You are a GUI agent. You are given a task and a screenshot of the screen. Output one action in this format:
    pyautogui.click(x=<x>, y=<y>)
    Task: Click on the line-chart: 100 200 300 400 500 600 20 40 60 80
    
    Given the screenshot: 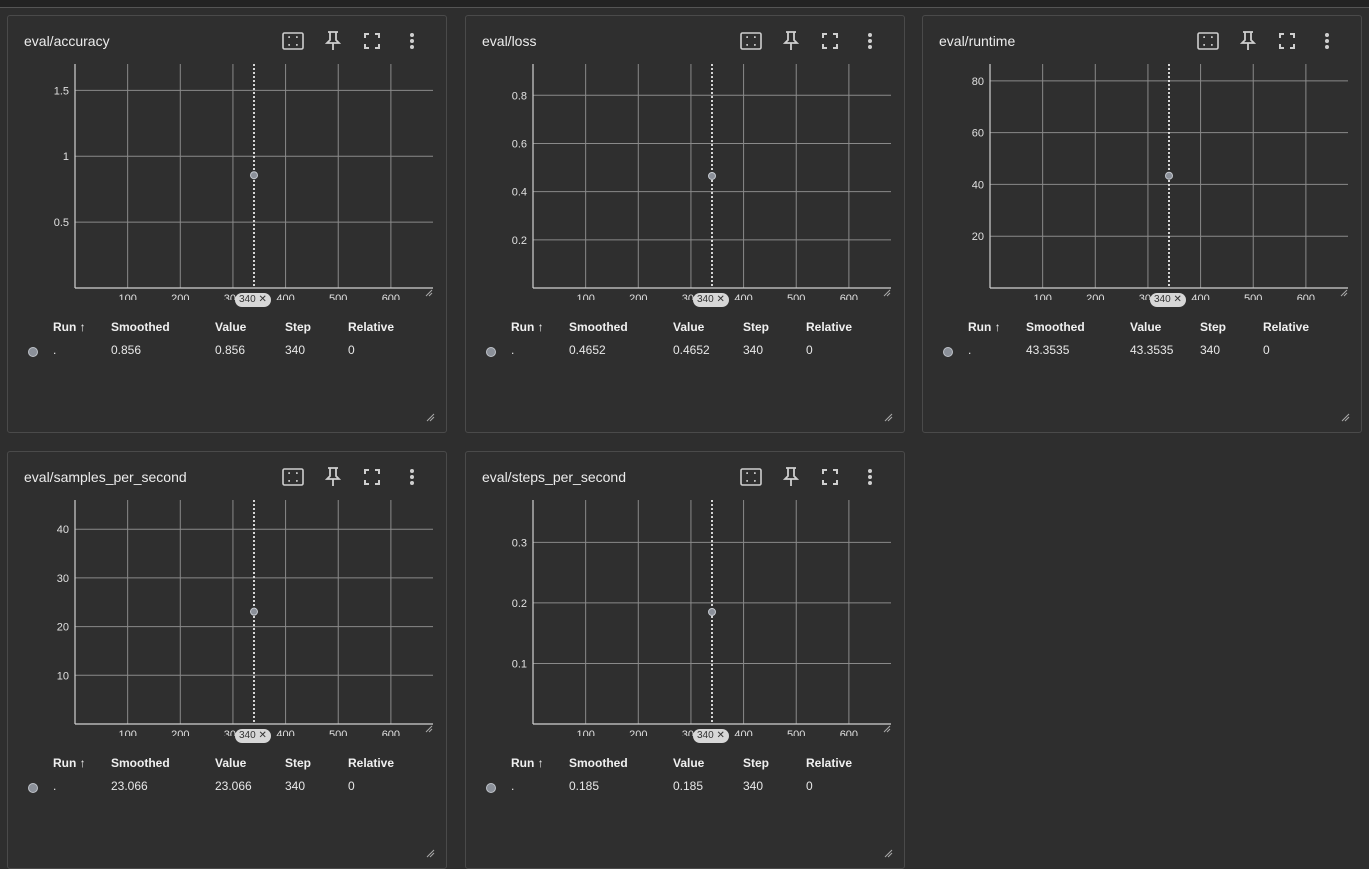 What is the action you would take?
    pyautogui.click(x=1142, y=180)
    